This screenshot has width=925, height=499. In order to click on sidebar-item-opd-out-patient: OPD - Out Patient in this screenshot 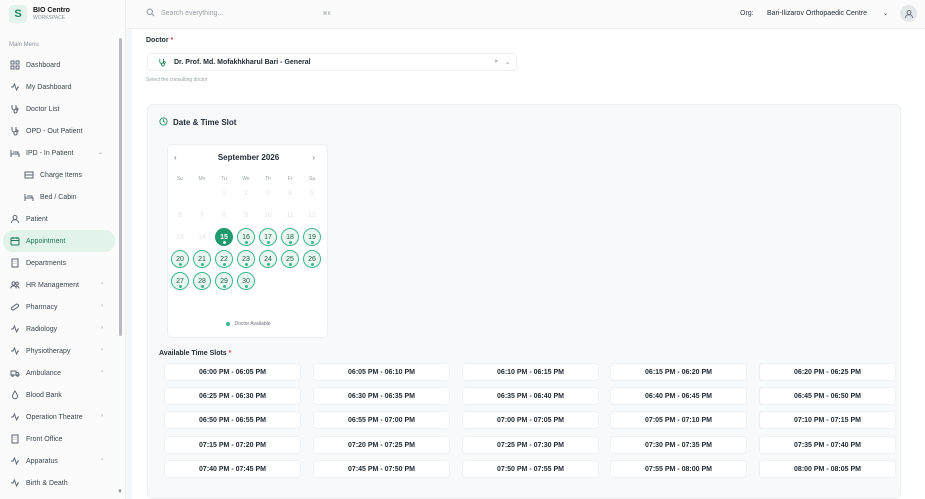, I will do `click(59, 131)`.